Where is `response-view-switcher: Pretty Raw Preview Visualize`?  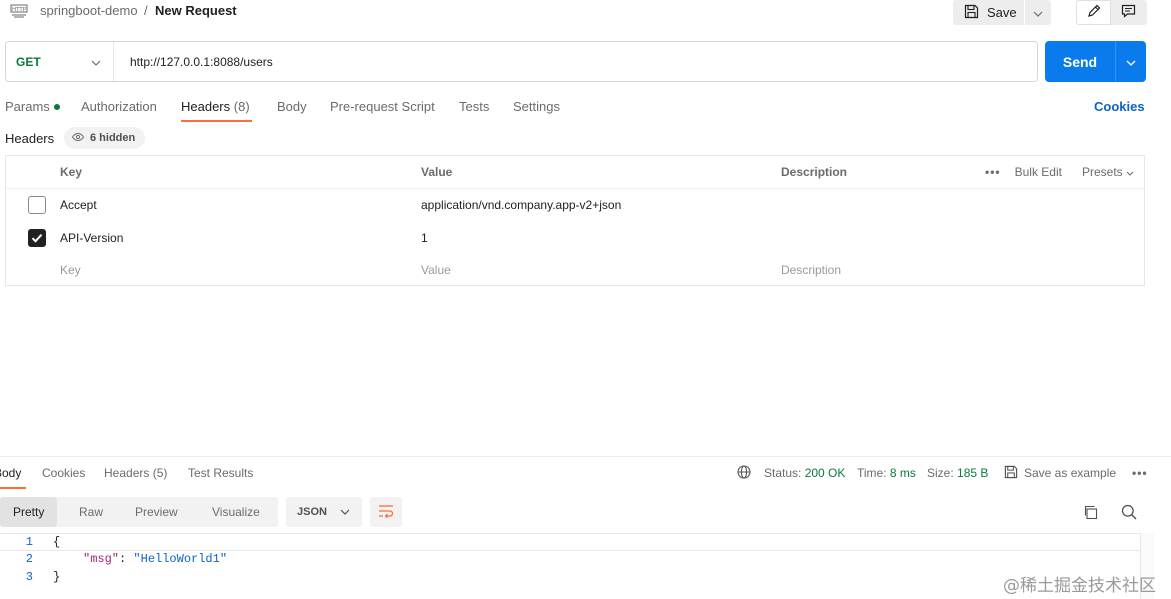 response-view-switcher: Pretty Raw Preview Visualize is located at coordinates (139, 512).